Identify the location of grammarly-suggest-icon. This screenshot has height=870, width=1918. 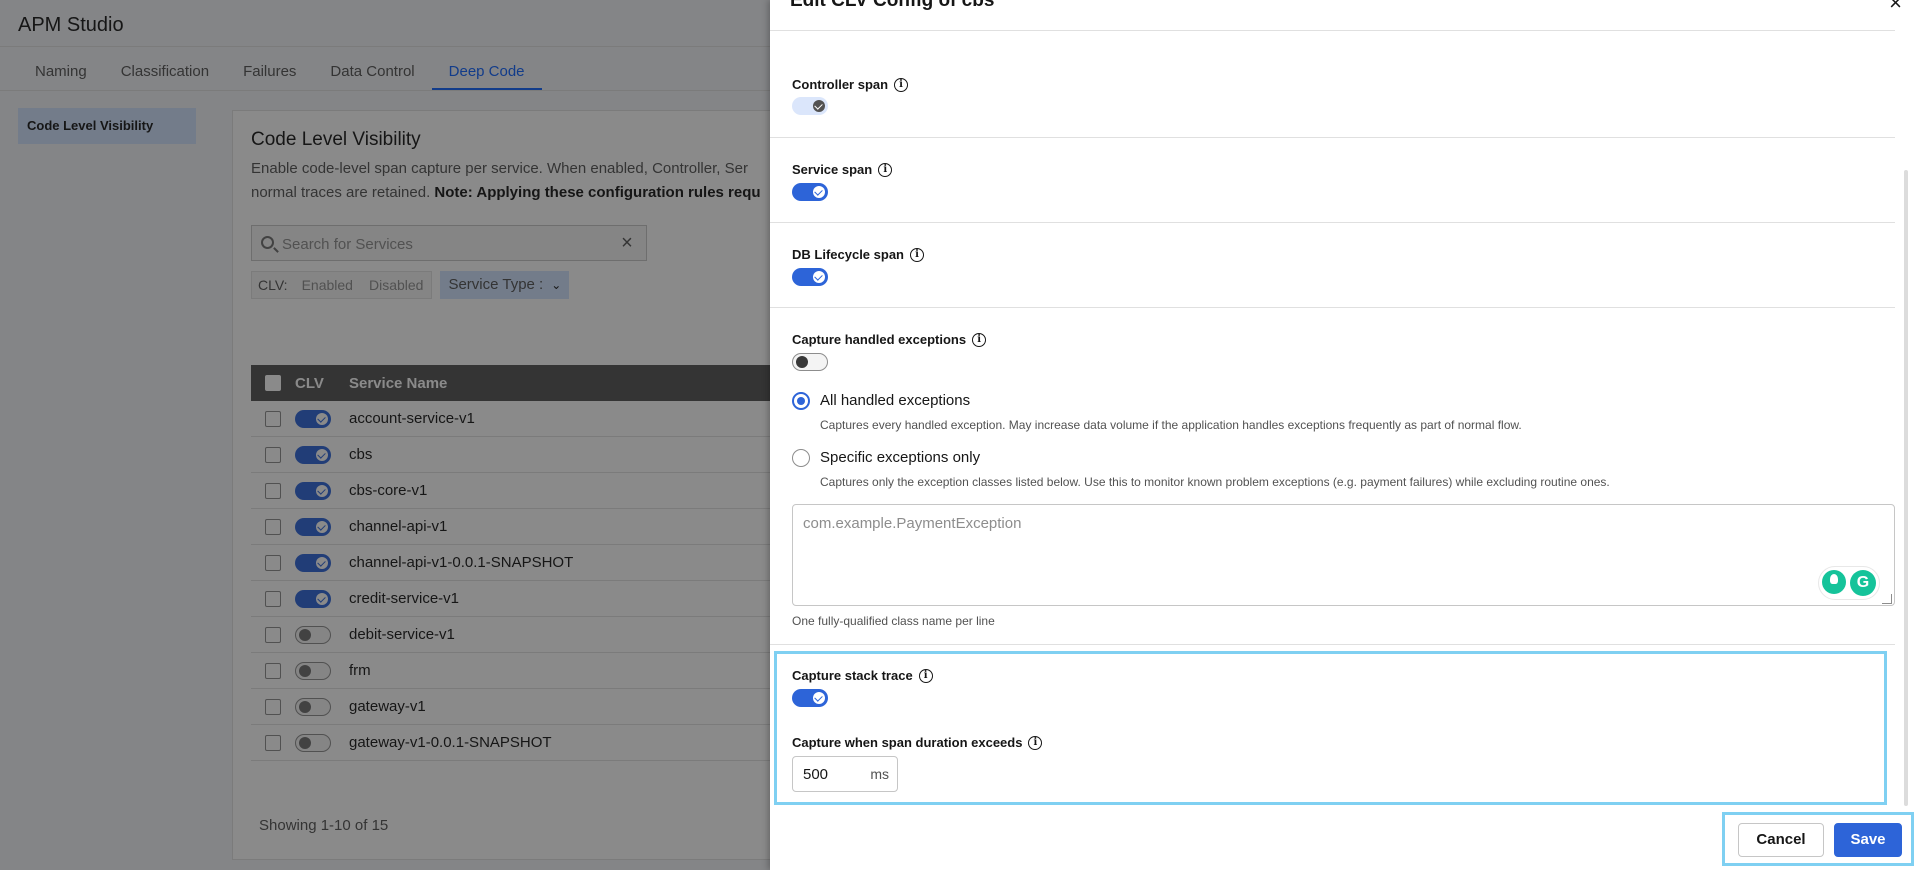
(1834, 582).